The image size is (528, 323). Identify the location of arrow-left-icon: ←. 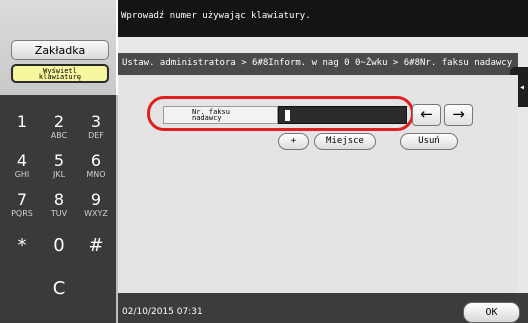
(426, 114).